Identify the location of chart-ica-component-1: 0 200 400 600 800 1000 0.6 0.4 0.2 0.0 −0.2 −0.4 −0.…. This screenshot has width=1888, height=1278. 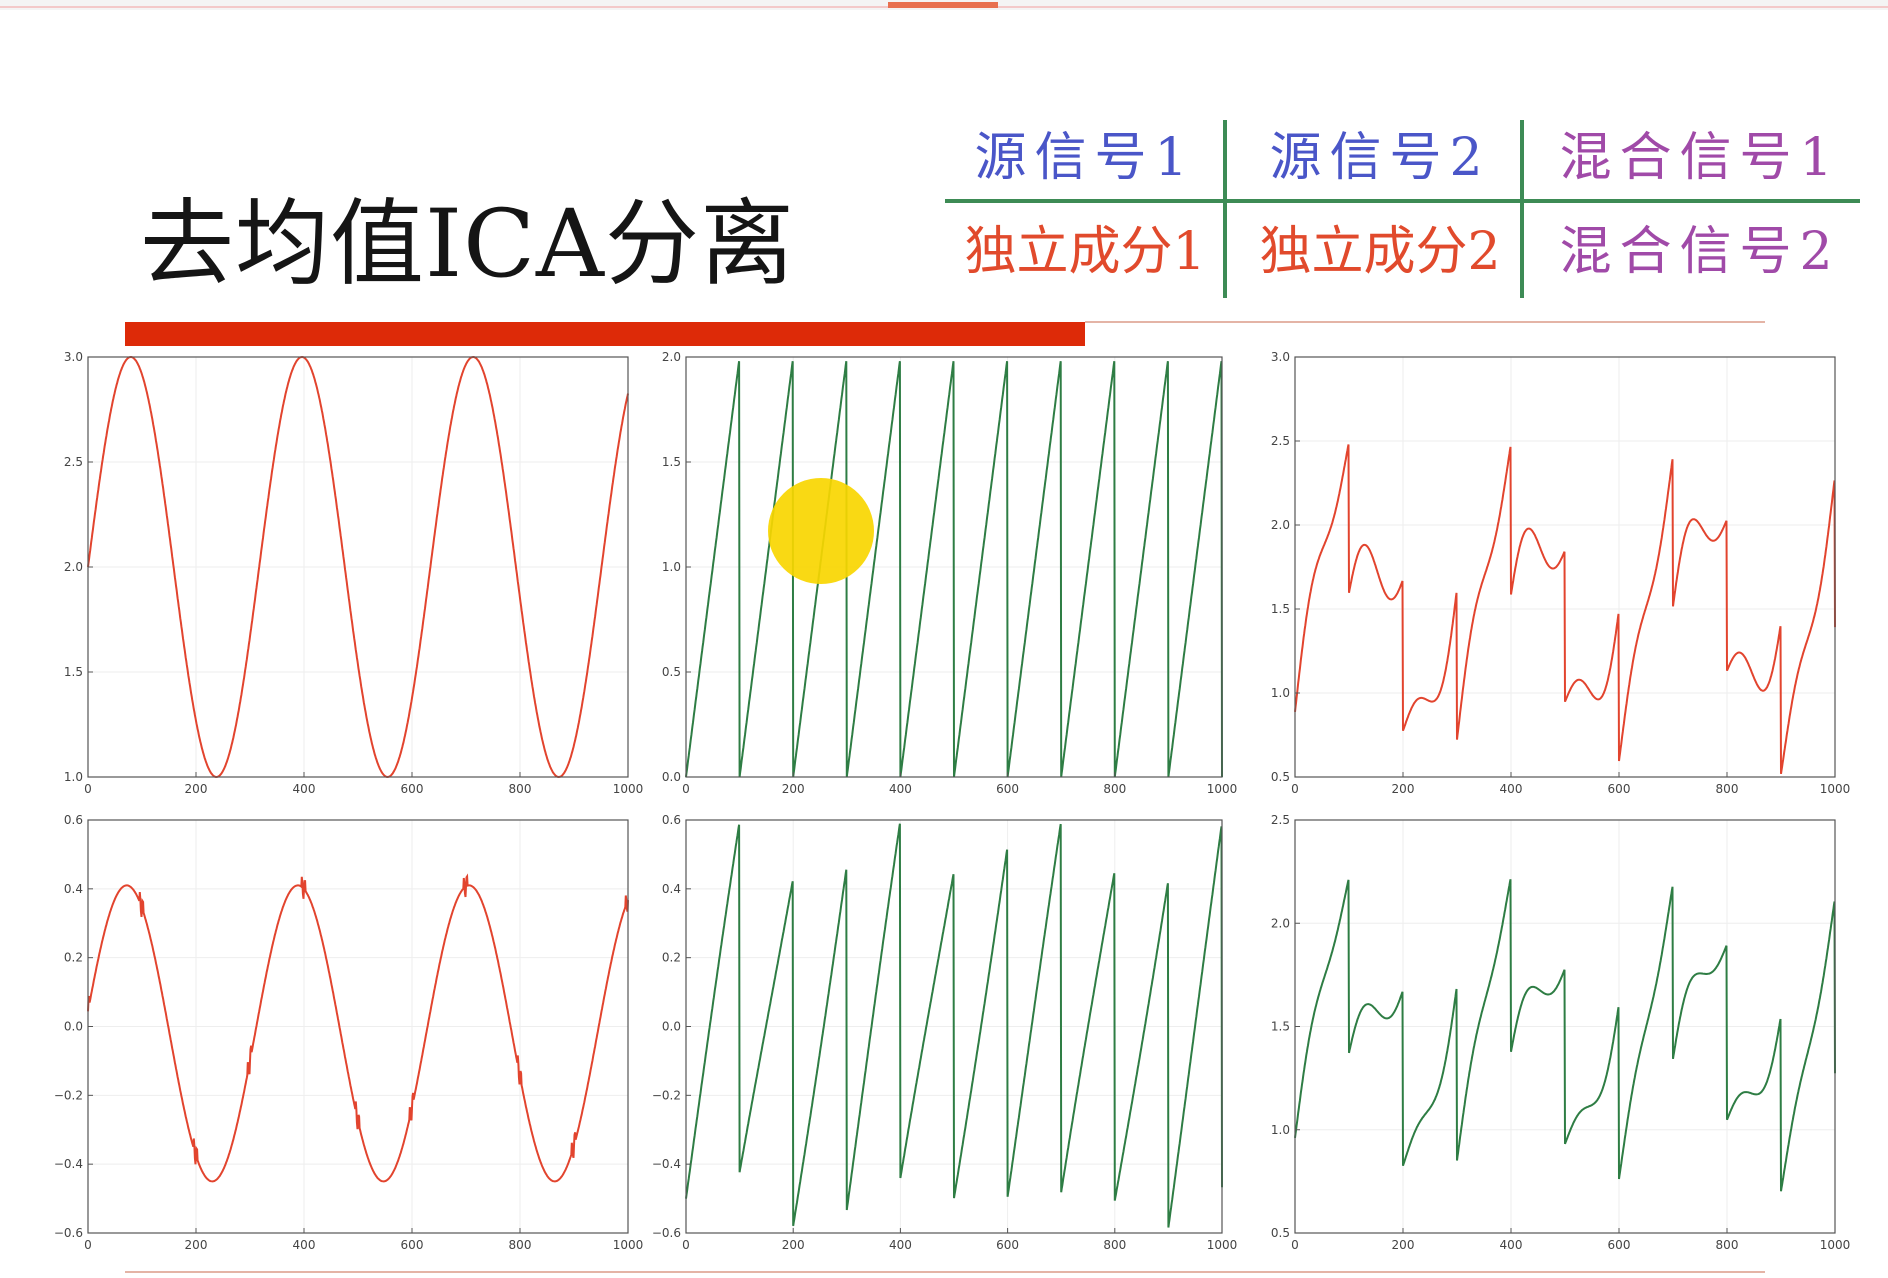
(348, 1032).